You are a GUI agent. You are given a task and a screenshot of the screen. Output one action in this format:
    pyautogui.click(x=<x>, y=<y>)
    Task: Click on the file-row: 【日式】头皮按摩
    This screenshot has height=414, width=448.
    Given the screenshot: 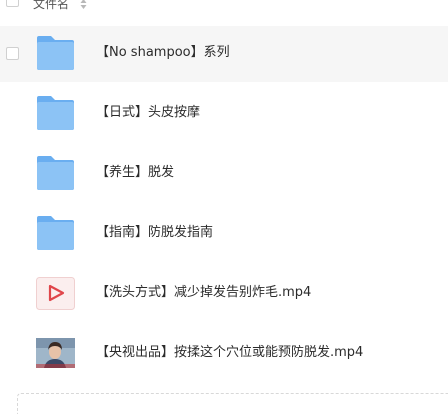 What is the action you would take?
    pyautogui.click(x=224, y=114)
    